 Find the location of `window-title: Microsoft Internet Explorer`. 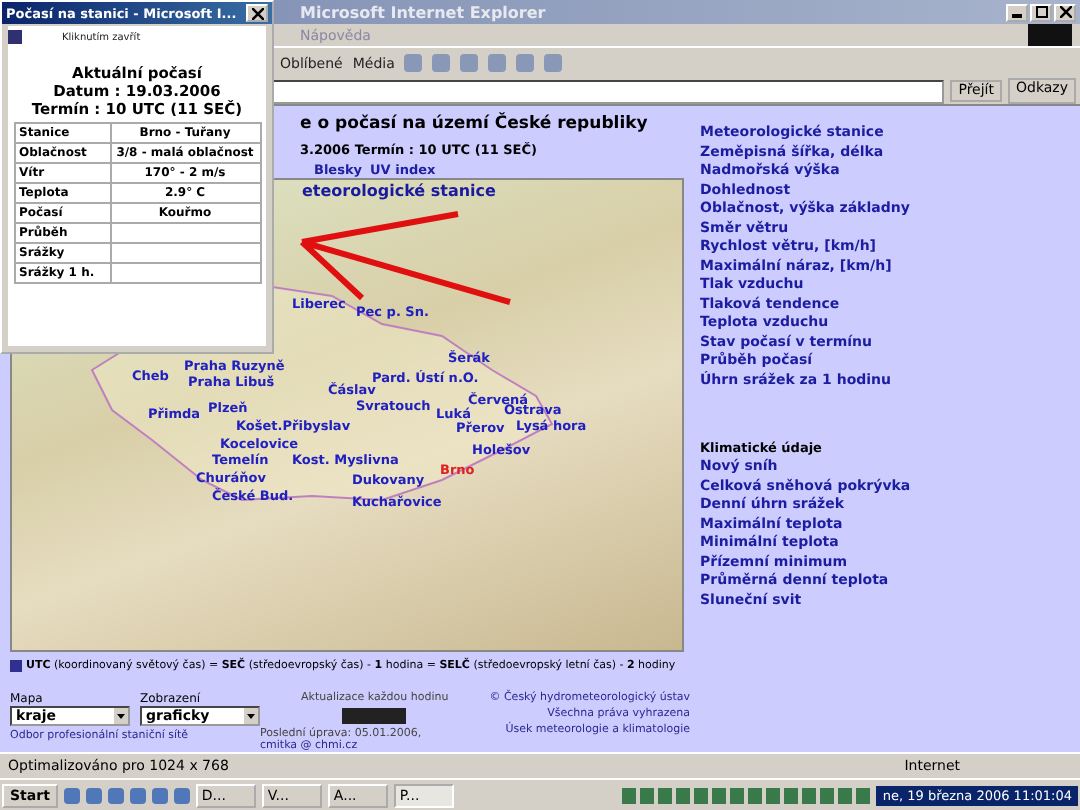

window-title: Microsoft Internet Explorer is located at coordinates (423, 12).